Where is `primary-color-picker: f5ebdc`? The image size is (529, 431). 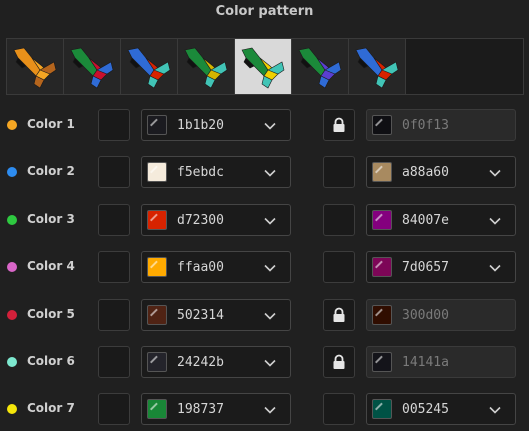 primary-color-picker: f5ebdc is located at coordinates (216, 172).